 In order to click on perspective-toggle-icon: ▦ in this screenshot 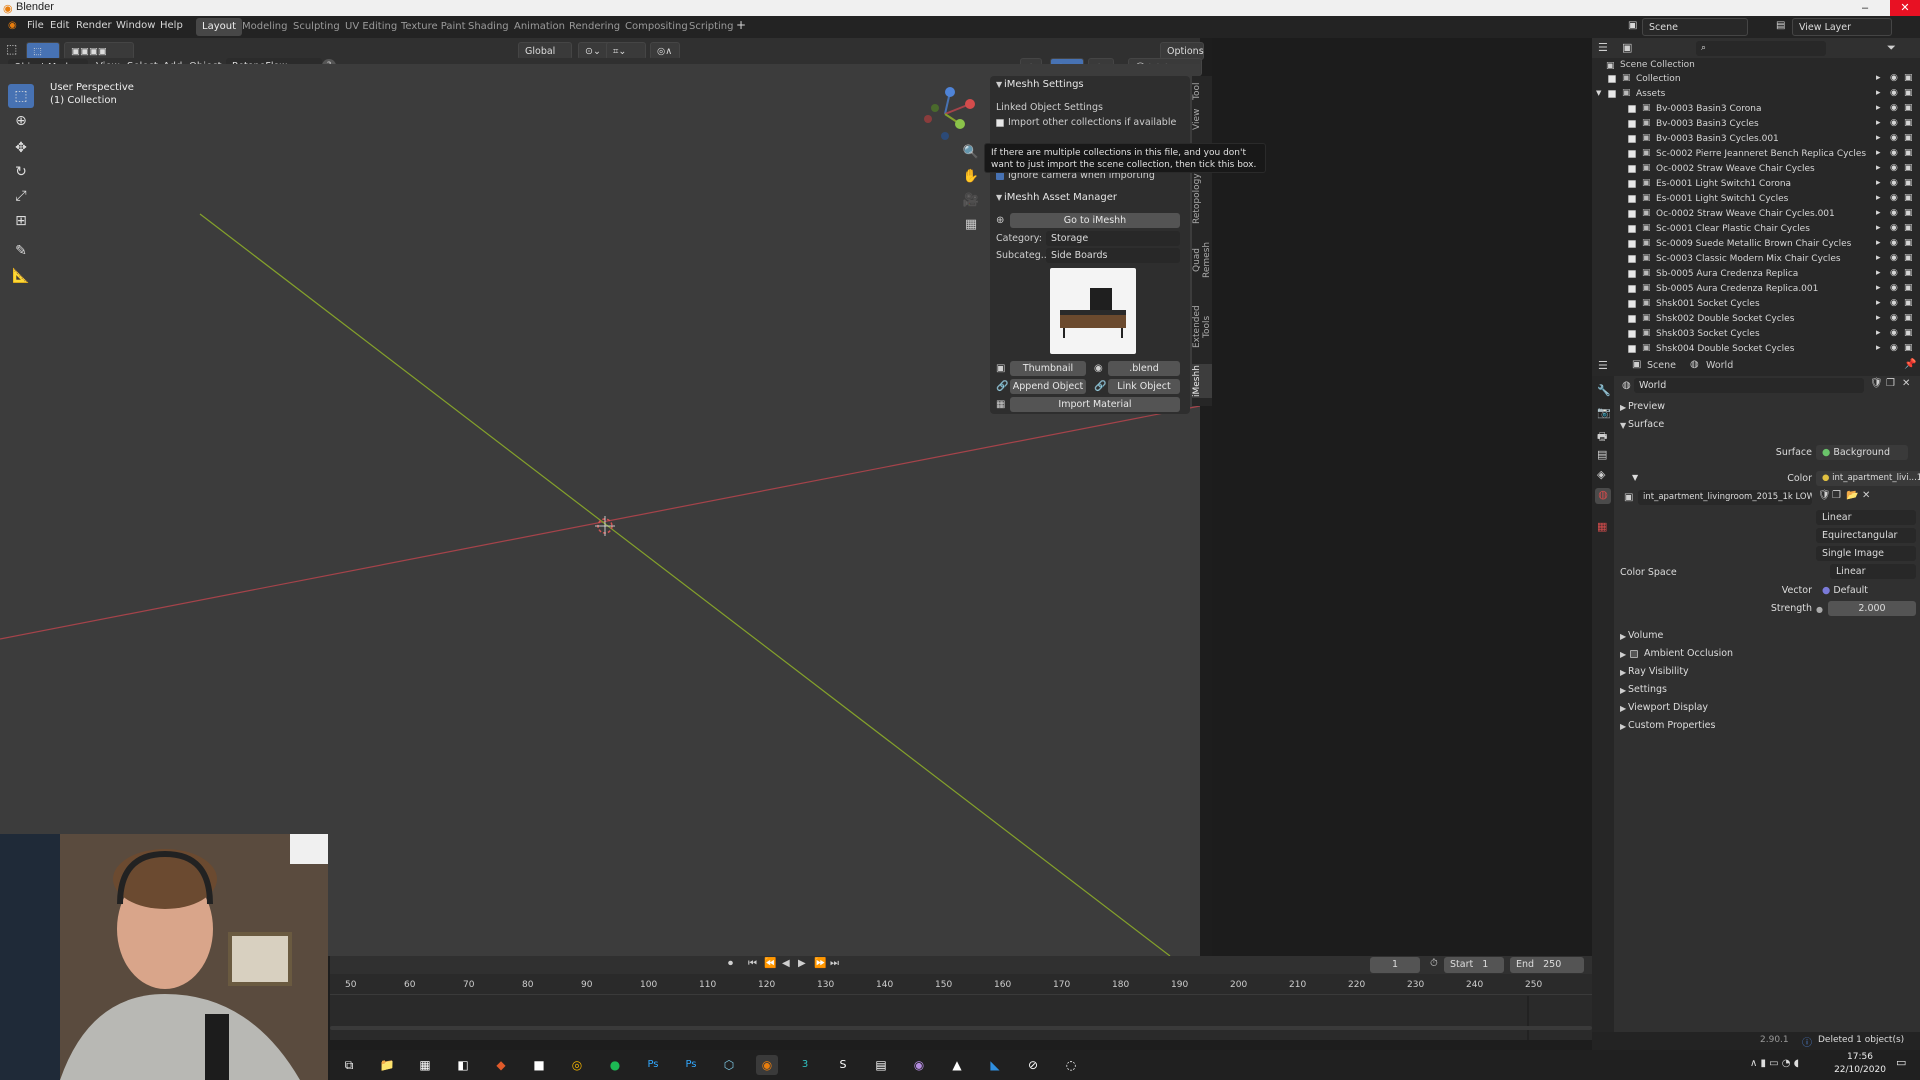, I will do `click(971, 225)`.